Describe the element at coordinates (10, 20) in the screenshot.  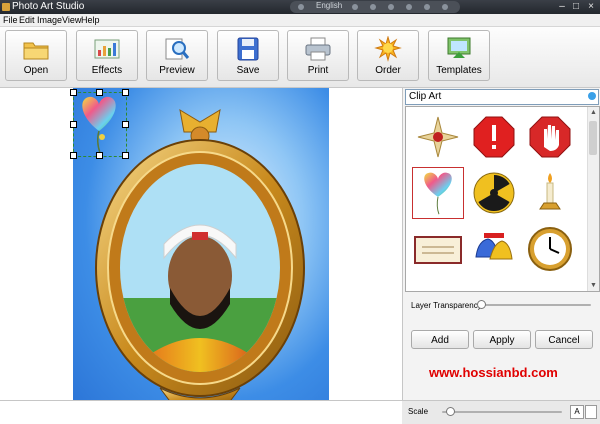
I see `menu-file: File` at that location.